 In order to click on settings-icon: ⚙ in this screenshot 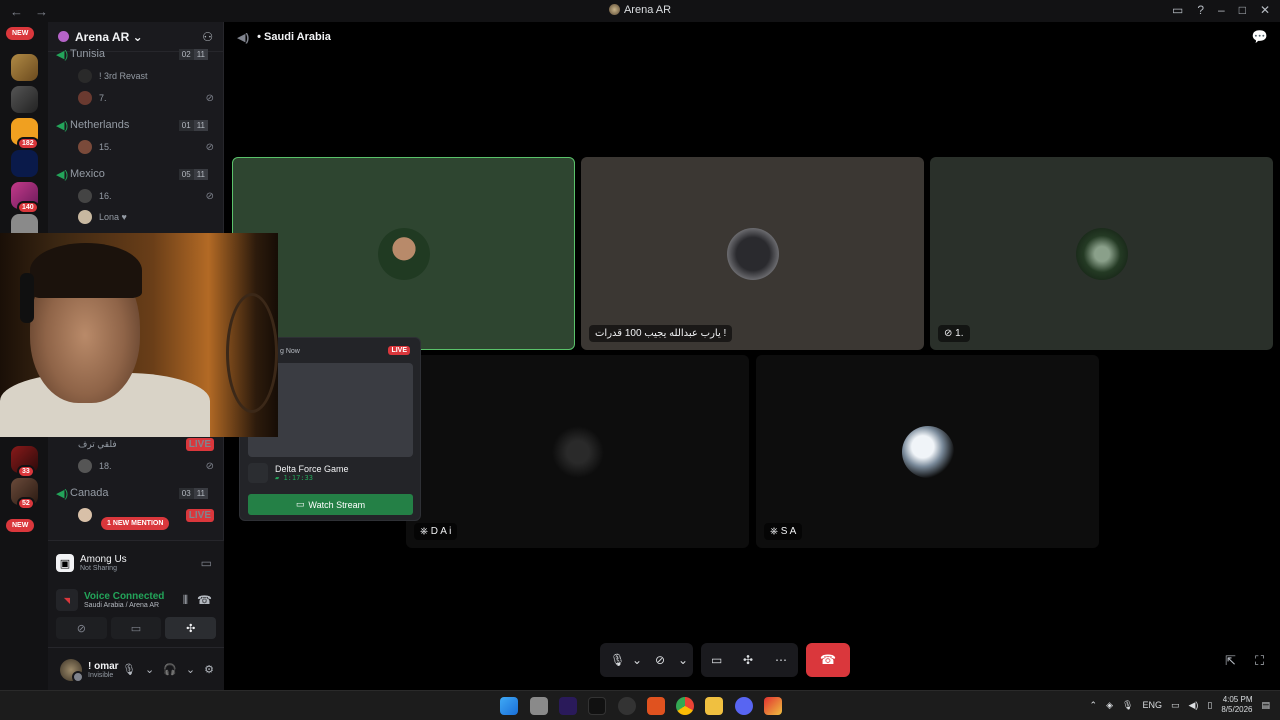, I will do `click(209, 669)`.